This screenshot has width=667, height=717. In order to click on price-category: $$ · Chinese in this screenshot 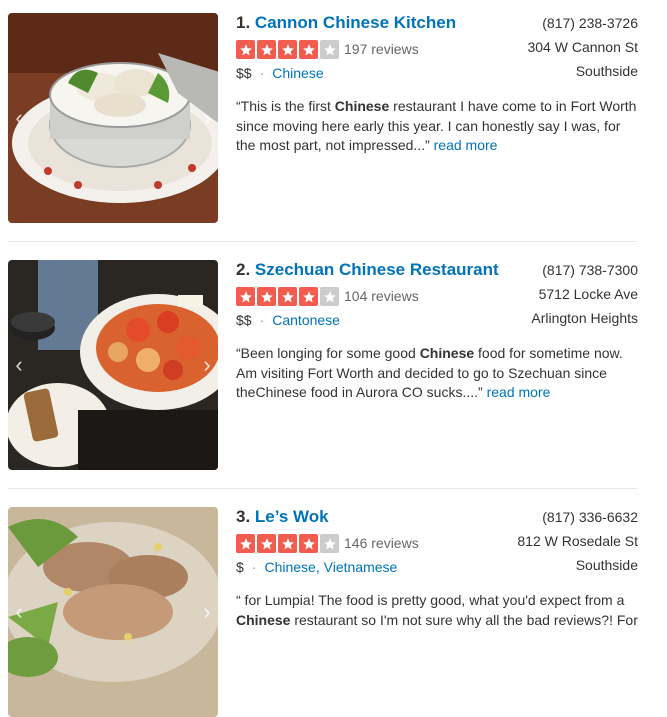, I will do `click(280, 73)`.